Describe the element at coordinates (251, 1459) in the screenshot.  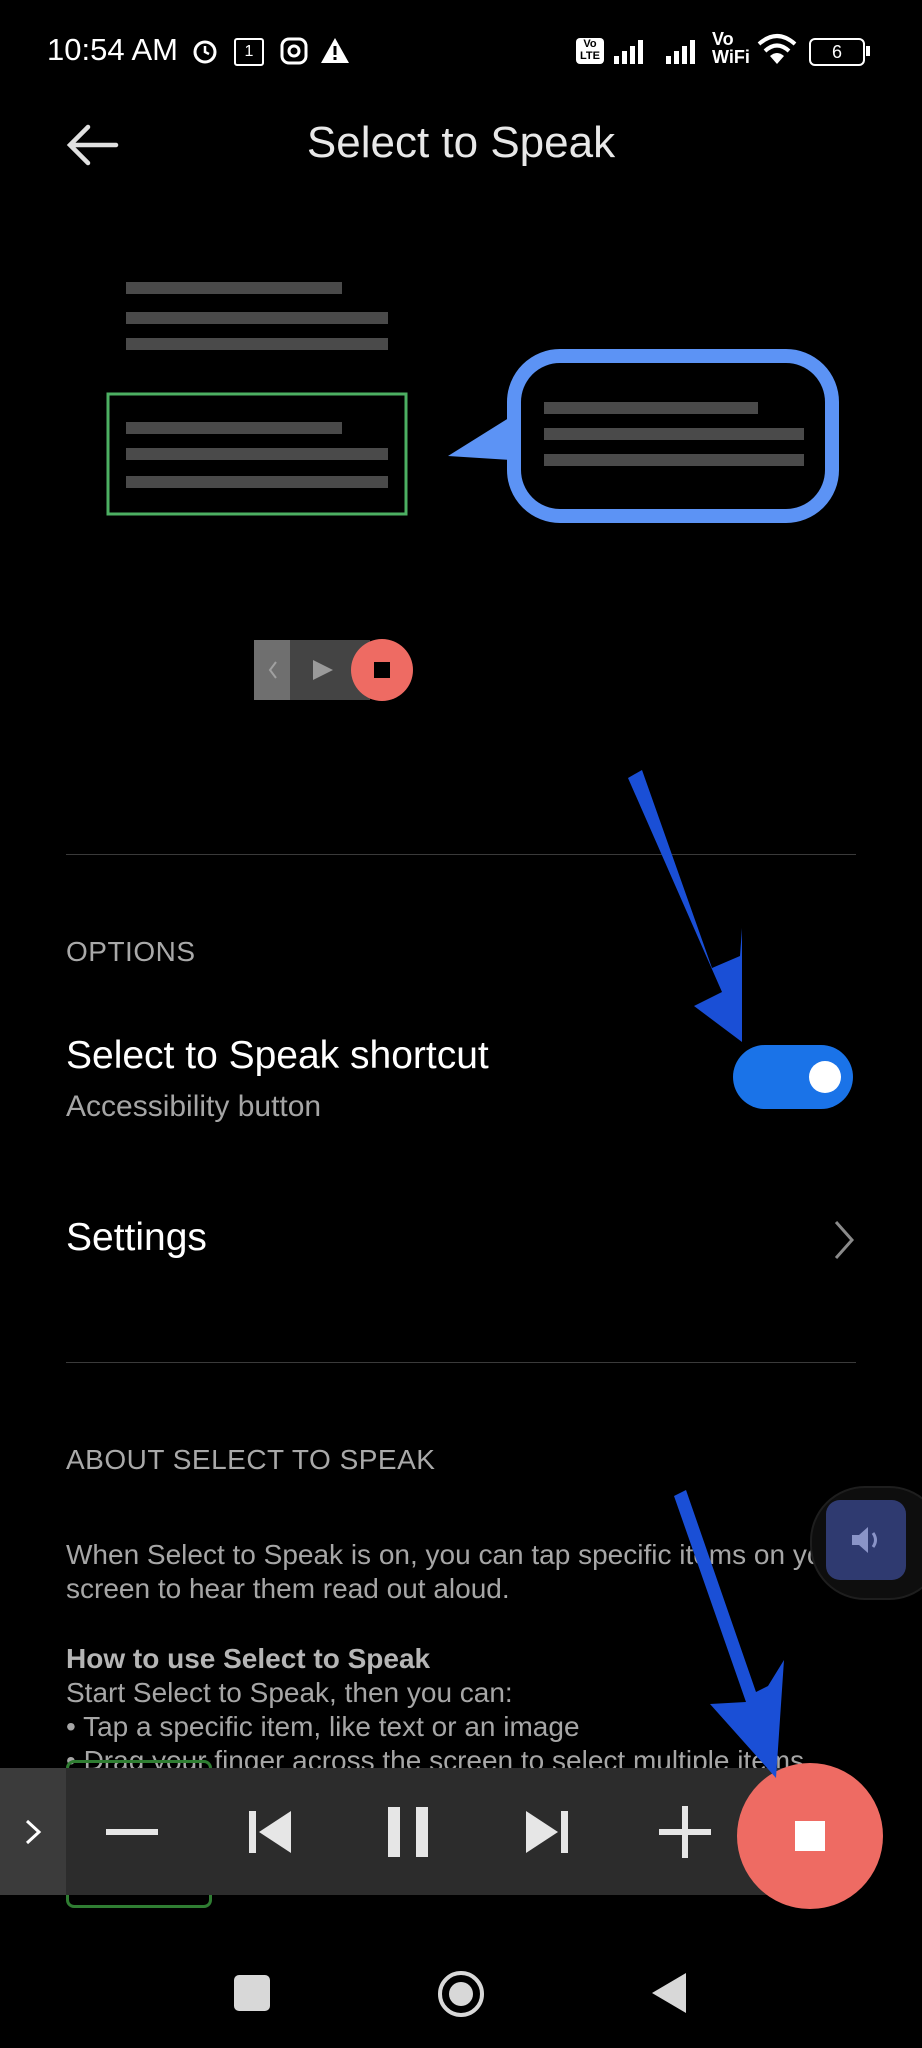
I see `about-section-label: ABOUT SELECT TO SPEAK` at that location.